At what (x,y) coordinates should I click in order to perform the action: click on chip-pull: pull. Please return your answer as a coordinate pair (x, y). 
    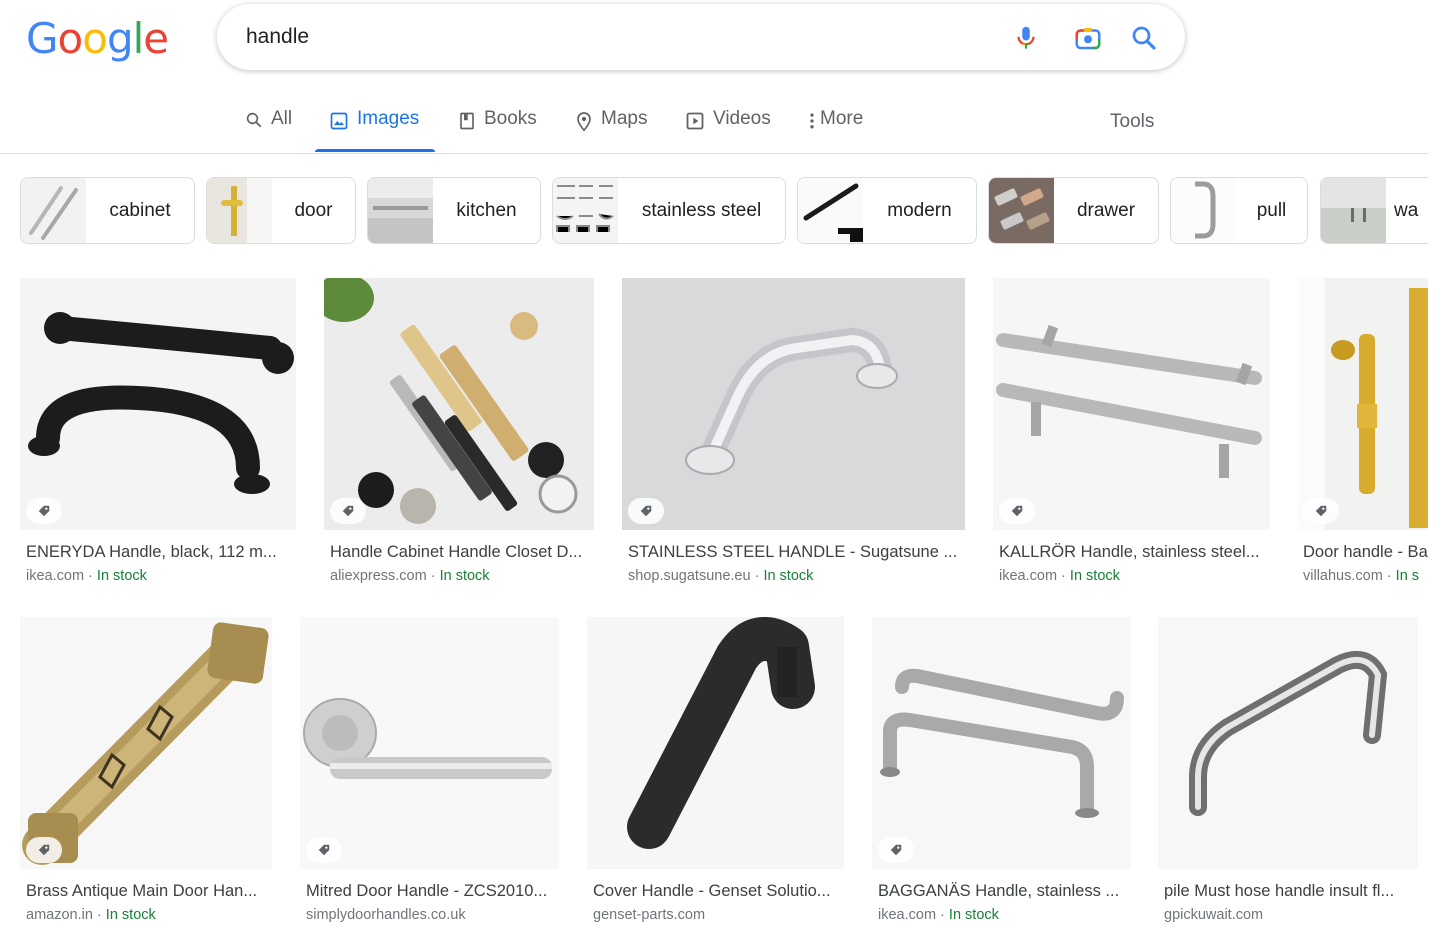
    Looking at the image, I should click on (1239, 210).